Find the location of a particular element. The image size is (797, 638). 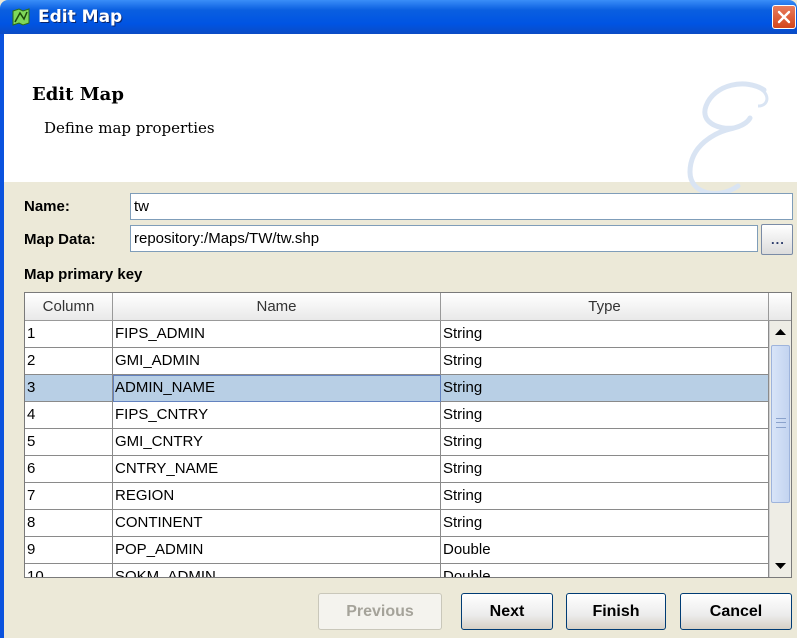

header-subtitle: Define map properties is located at coordinates (129, 128).